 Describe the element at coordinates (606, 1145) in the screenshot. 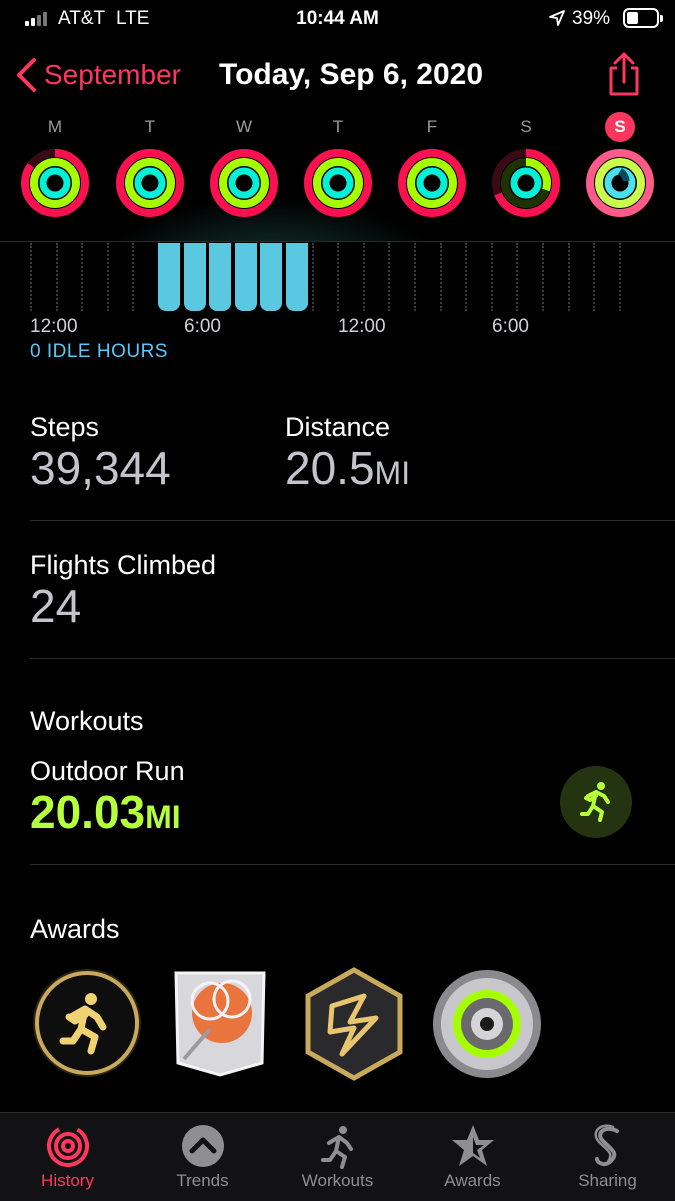

I see `sharing-s-icon` at that location.